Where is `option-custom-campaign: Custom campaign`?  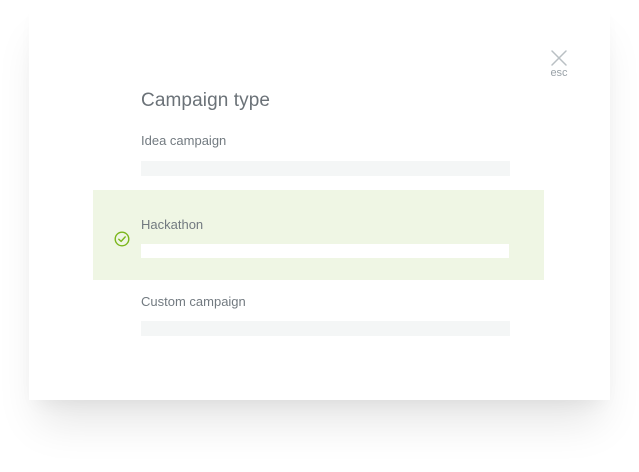
option-custom-campaign: Custom campaign is located at coordinates (319, 315).